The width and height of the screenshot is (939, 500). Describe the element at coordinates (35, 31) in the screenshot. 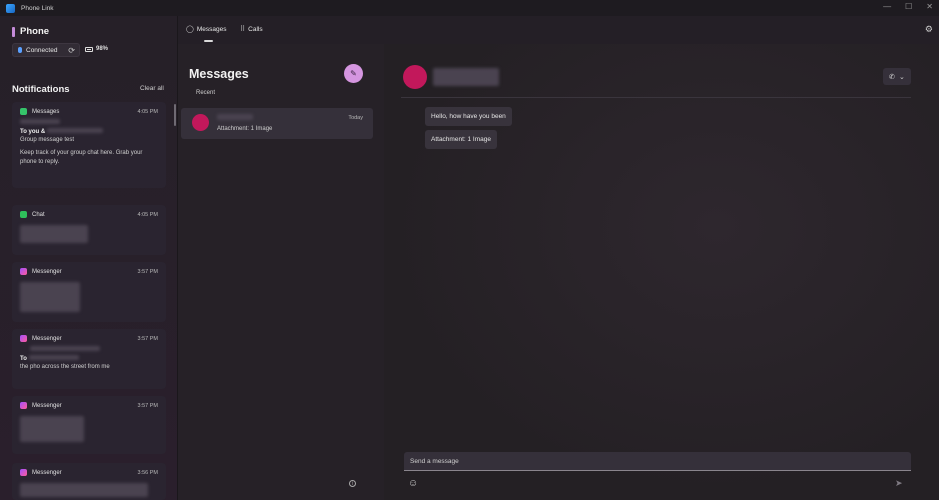

I see `phone-title: Phone` at that location.